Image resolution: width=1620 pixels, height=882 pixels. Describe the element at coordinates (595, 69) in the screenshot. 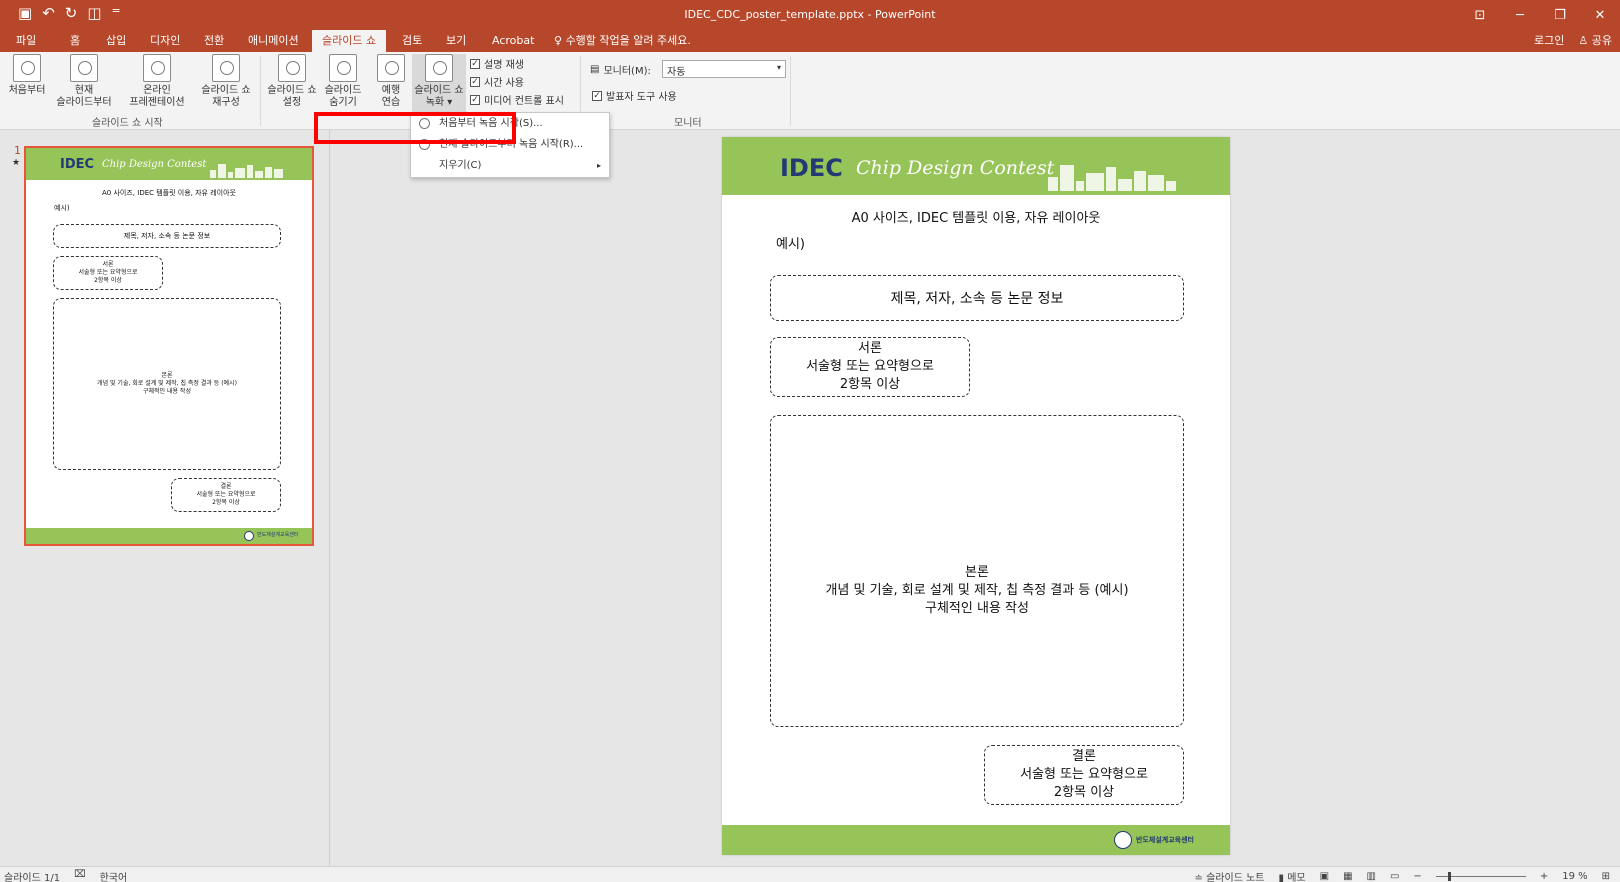

I see `monitor-icon: ▤` at that location.